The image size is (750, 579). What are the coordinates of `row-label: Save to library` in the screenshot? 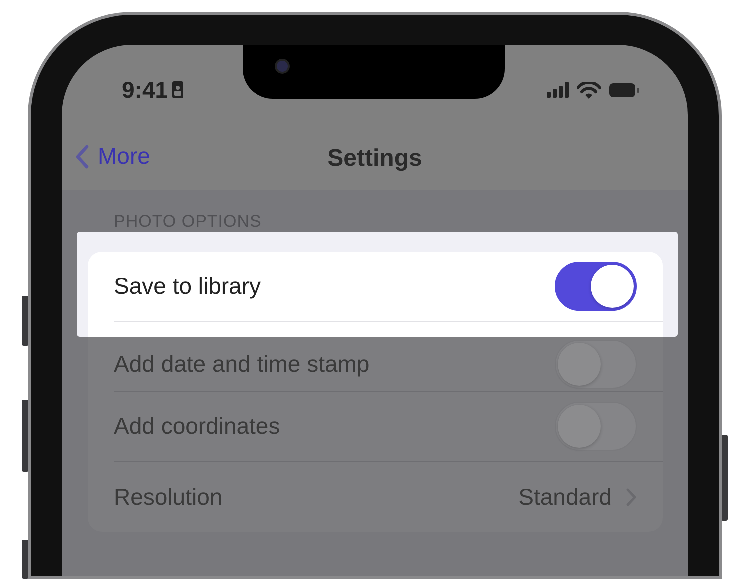 It's located at (188, 286).